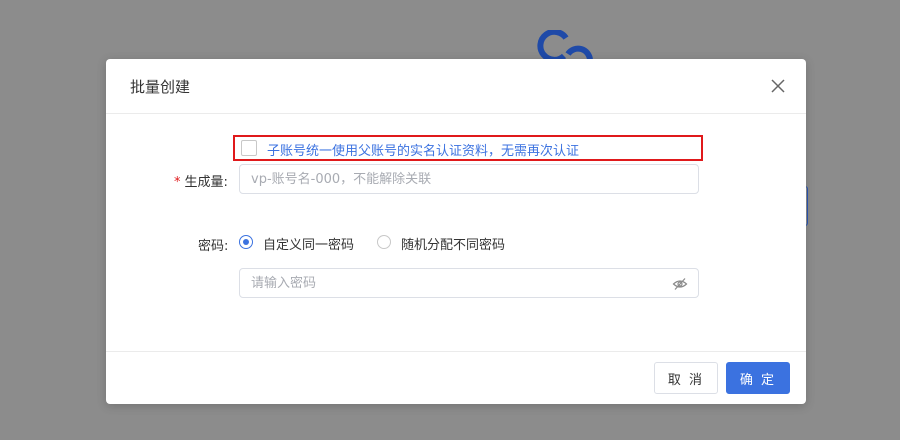 This screenshot has width=900, height=440. What do you see at coordinates (160, 87) in the screenshot?
I see `dialog-title: 批量创建` at bounding box center [160, 87].